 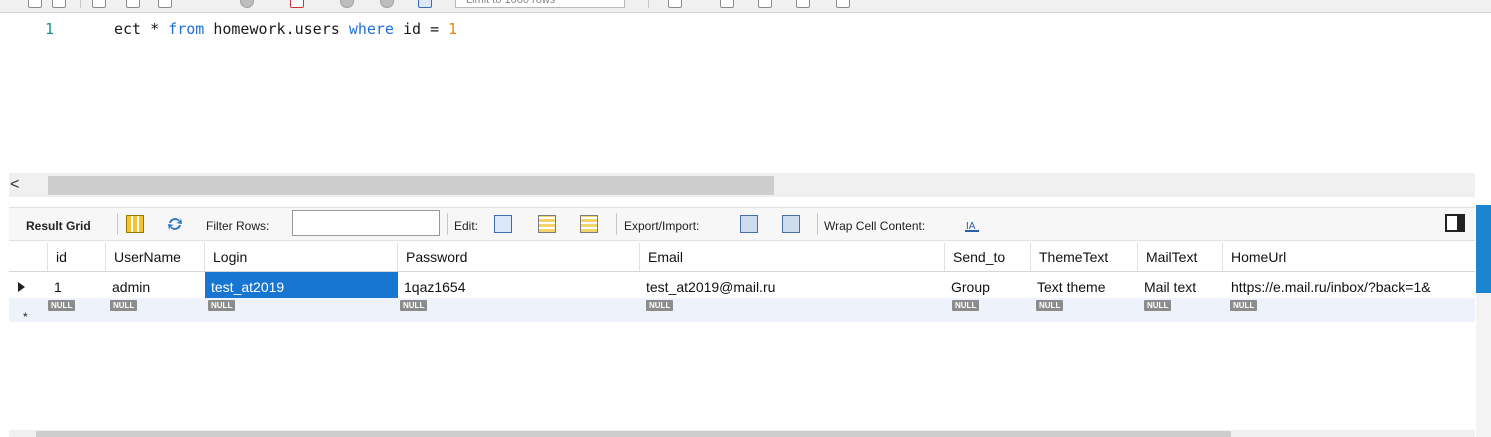 What do you see at coordinates (662, 226) in the screenshot?
I see `export-import-label: Export/Import:` at bounding box center [662, 226].